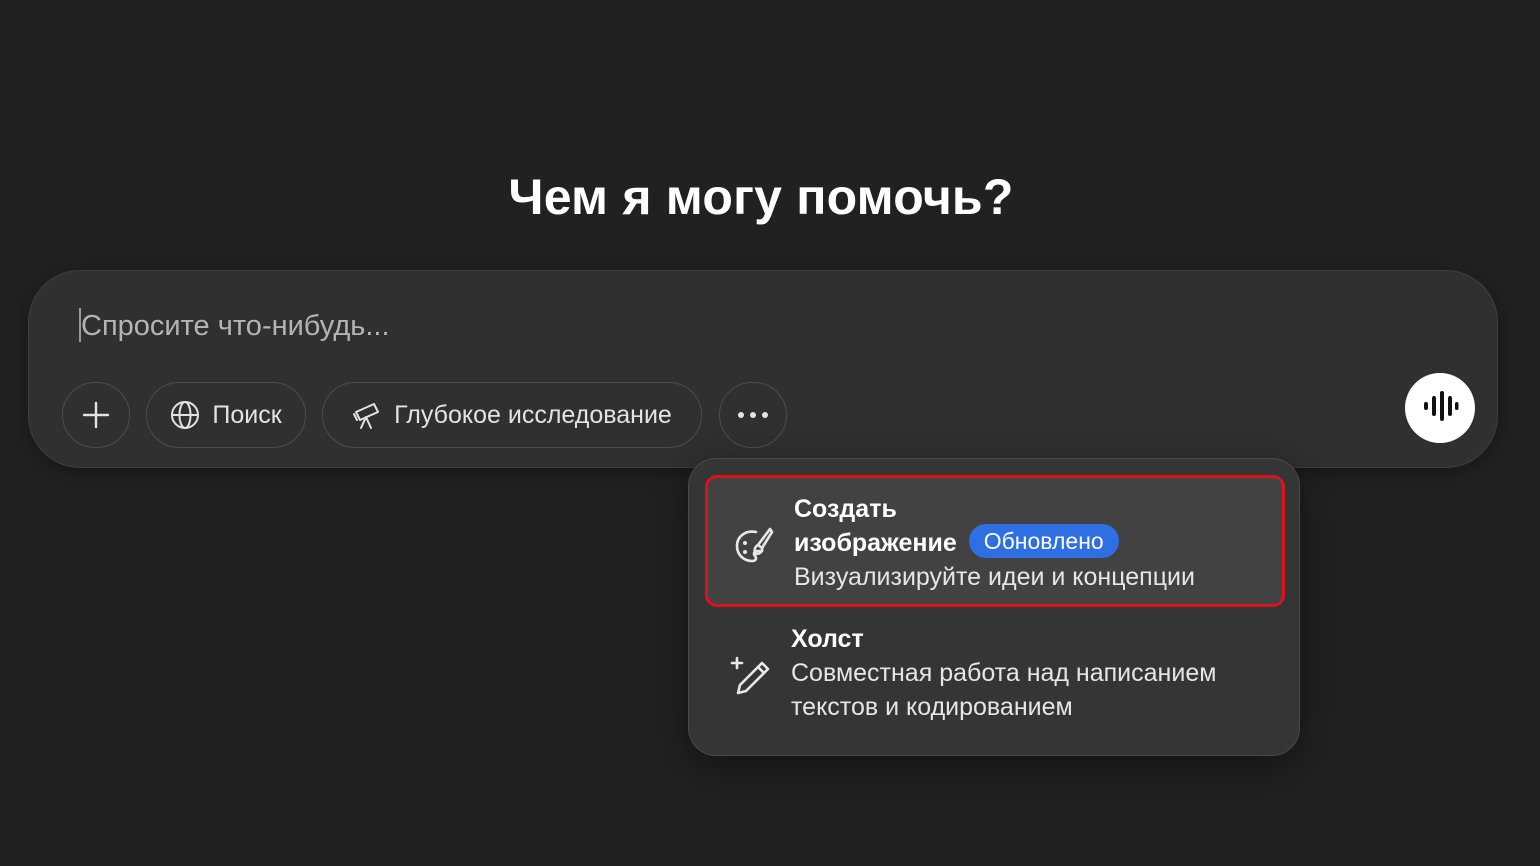 The image size is (1540, 866). I want to click on page-title: Чем я могу помочь?, so click(761, 197).